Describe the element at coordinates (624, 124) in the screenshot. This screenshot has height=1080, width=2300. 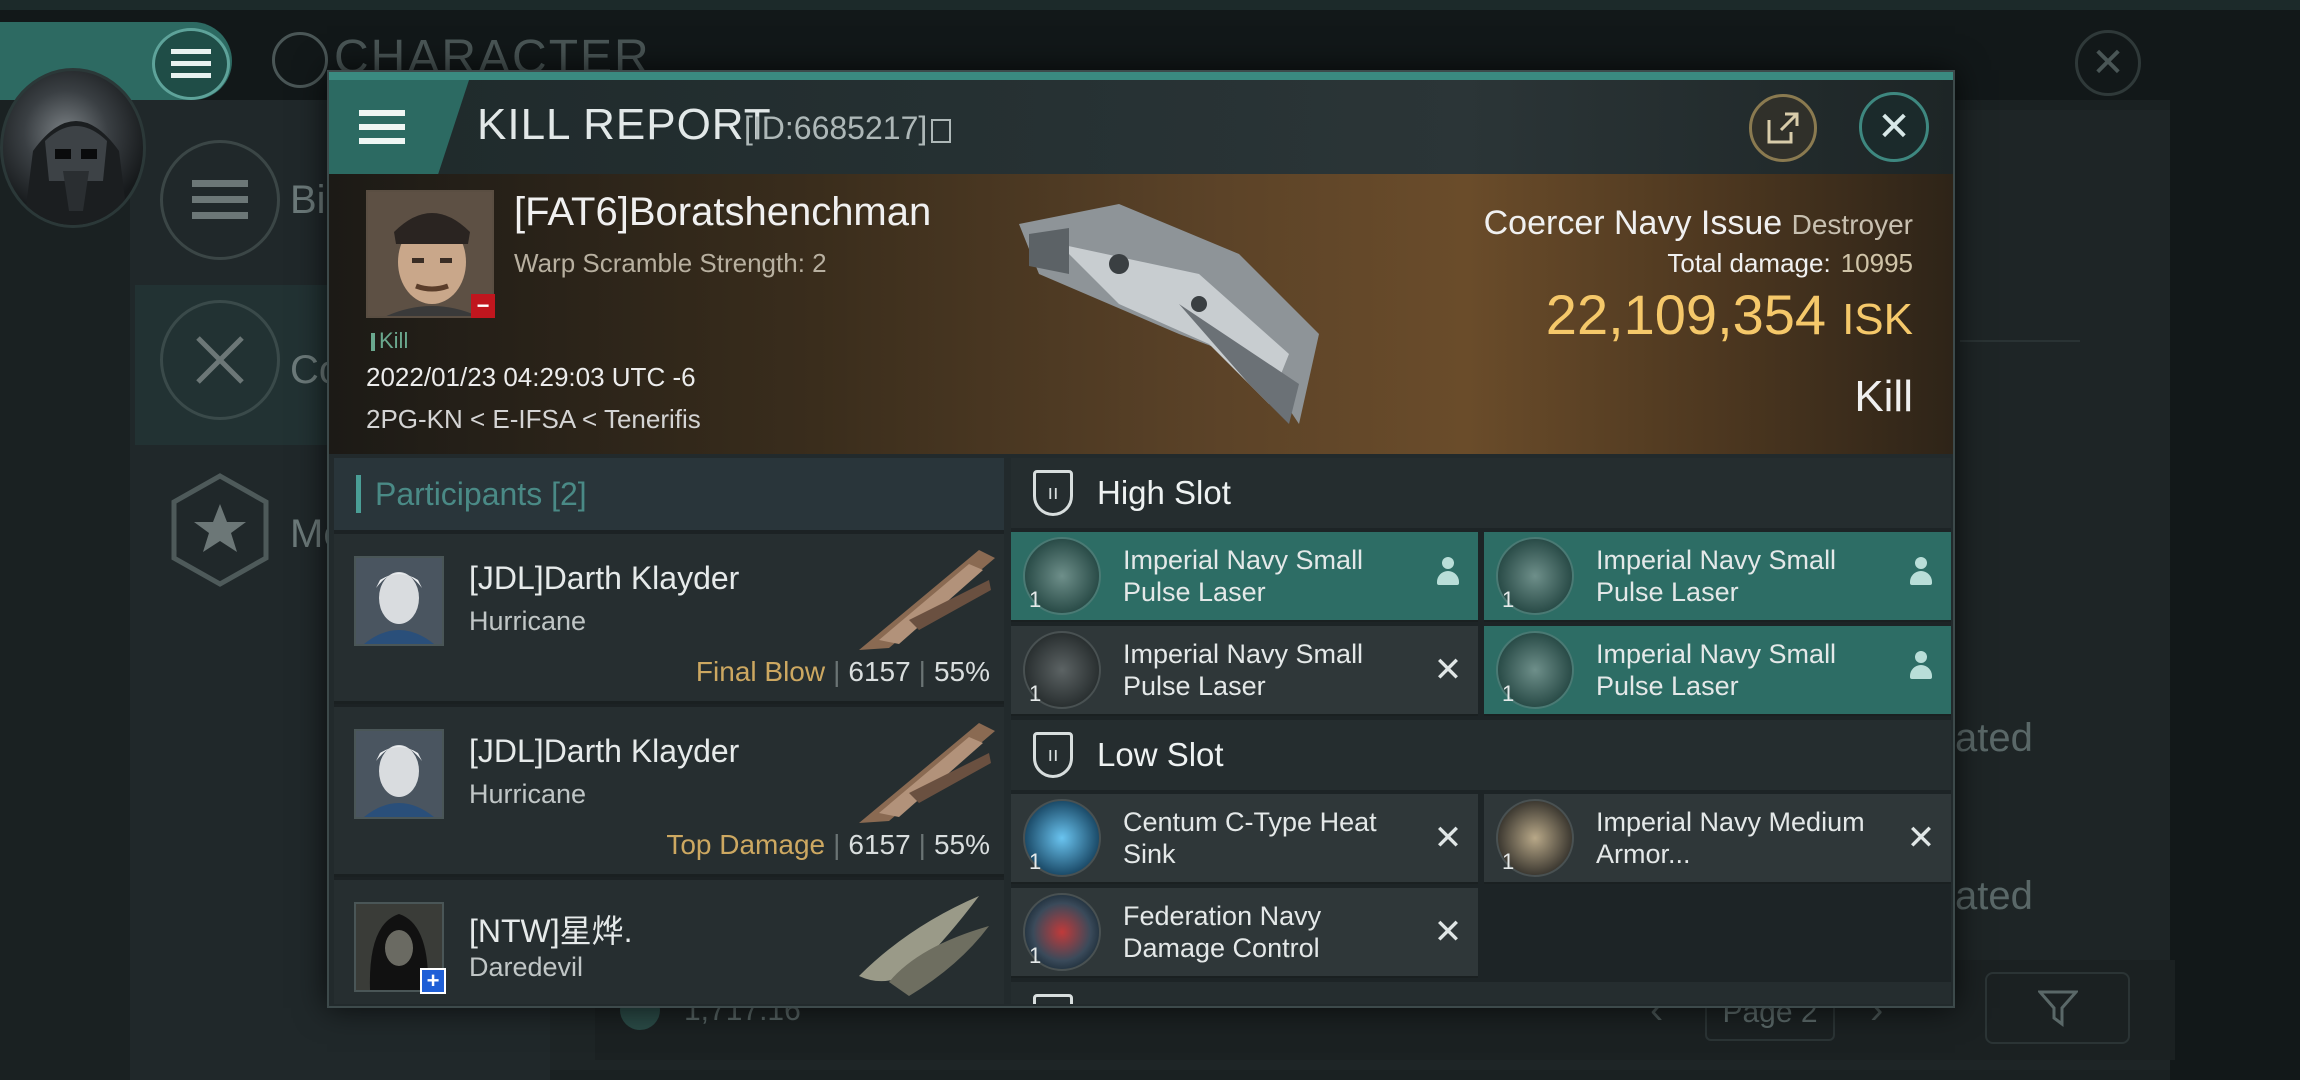
I see `dialog-title: KILL REPORT` at that location.